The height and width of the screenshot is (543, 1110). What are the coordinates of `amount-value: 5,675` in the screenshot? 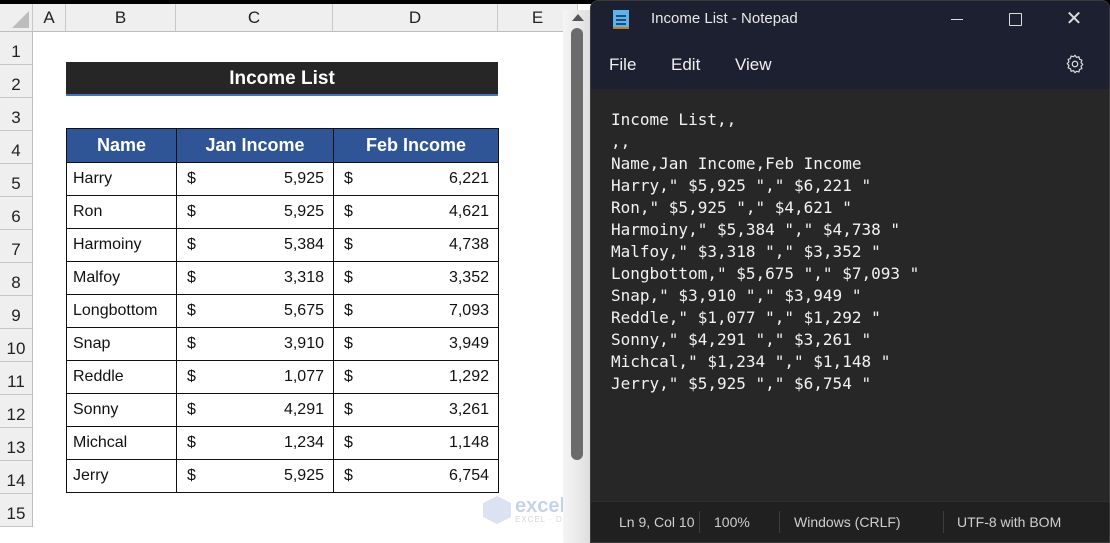 It's located at (303, 310).